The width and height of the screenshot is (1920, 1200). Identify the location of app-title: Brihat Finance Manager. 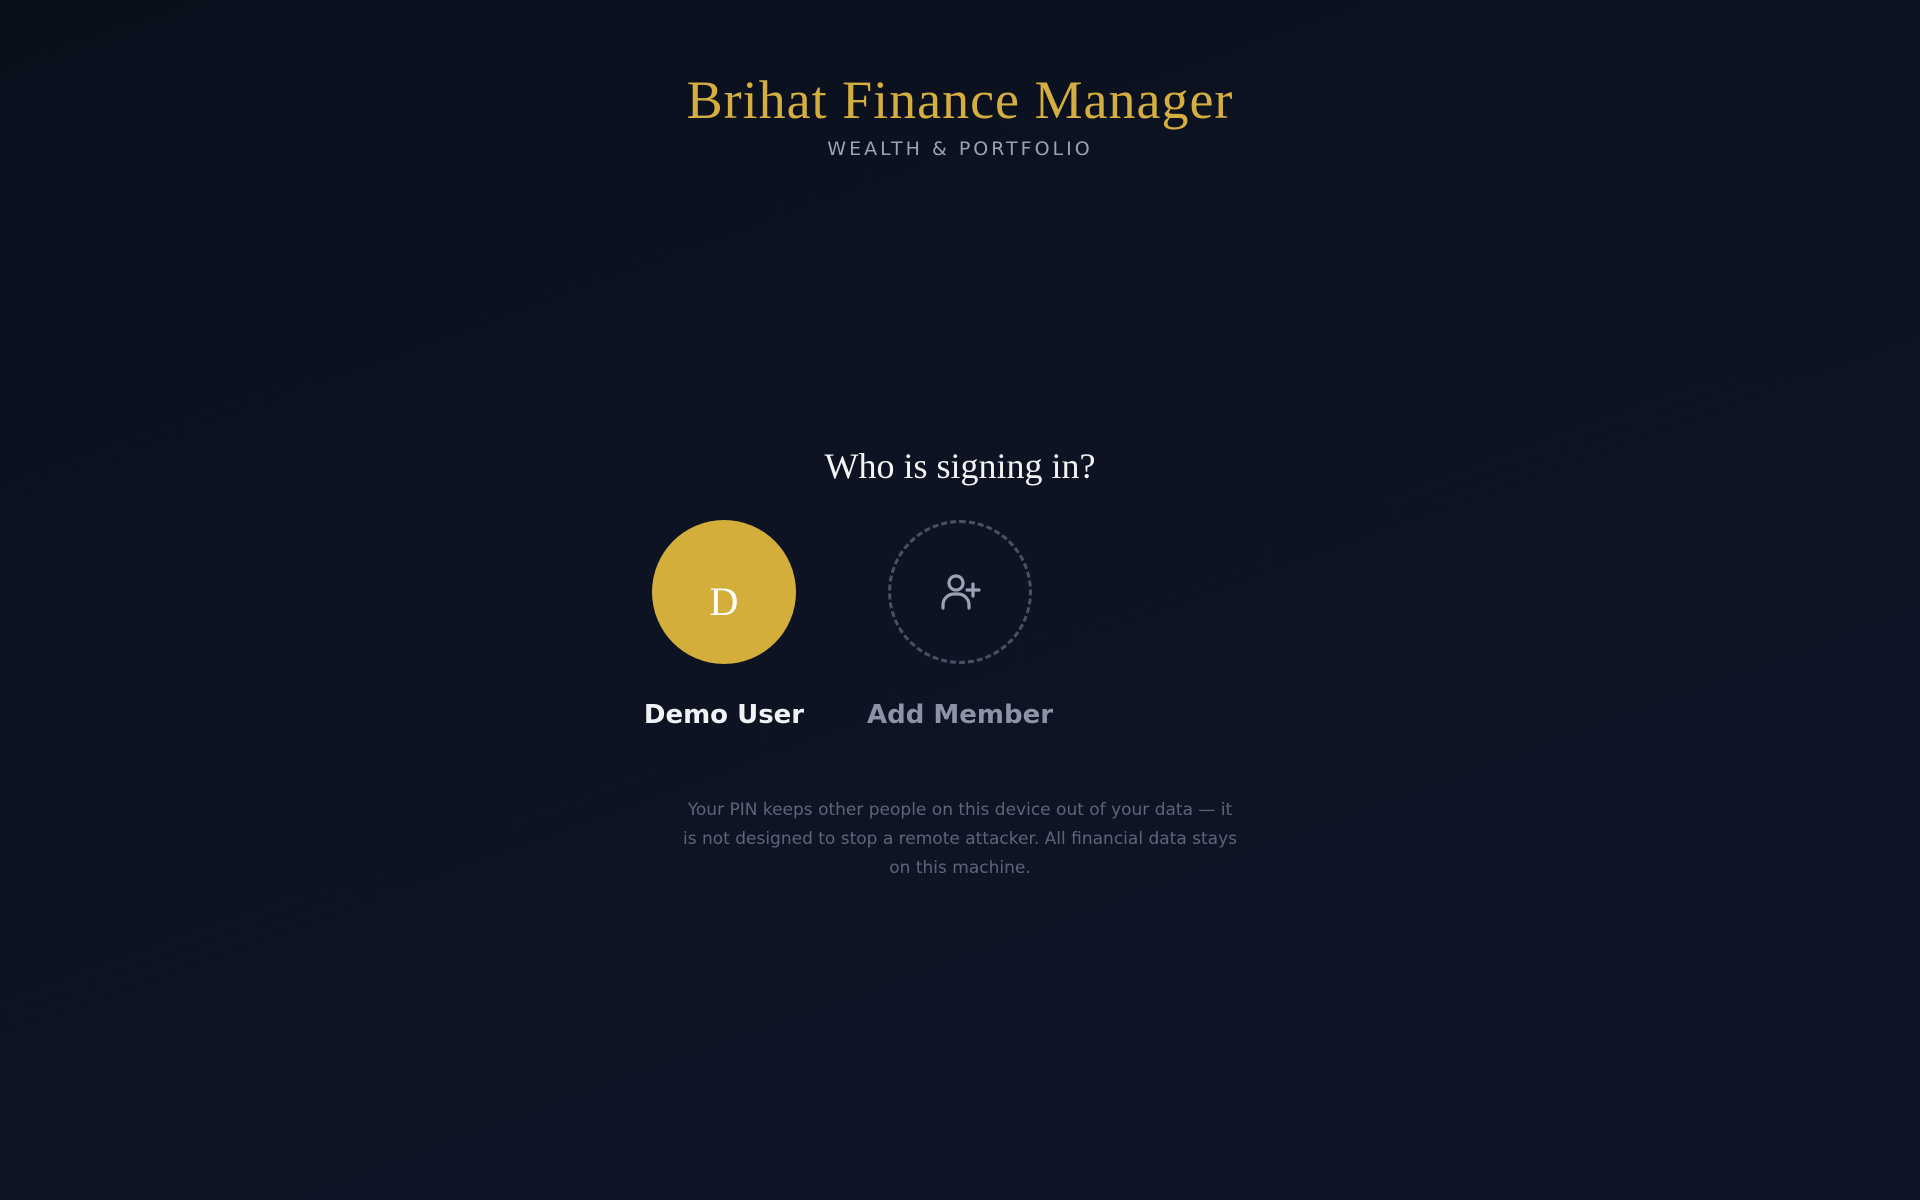
(960, 100).